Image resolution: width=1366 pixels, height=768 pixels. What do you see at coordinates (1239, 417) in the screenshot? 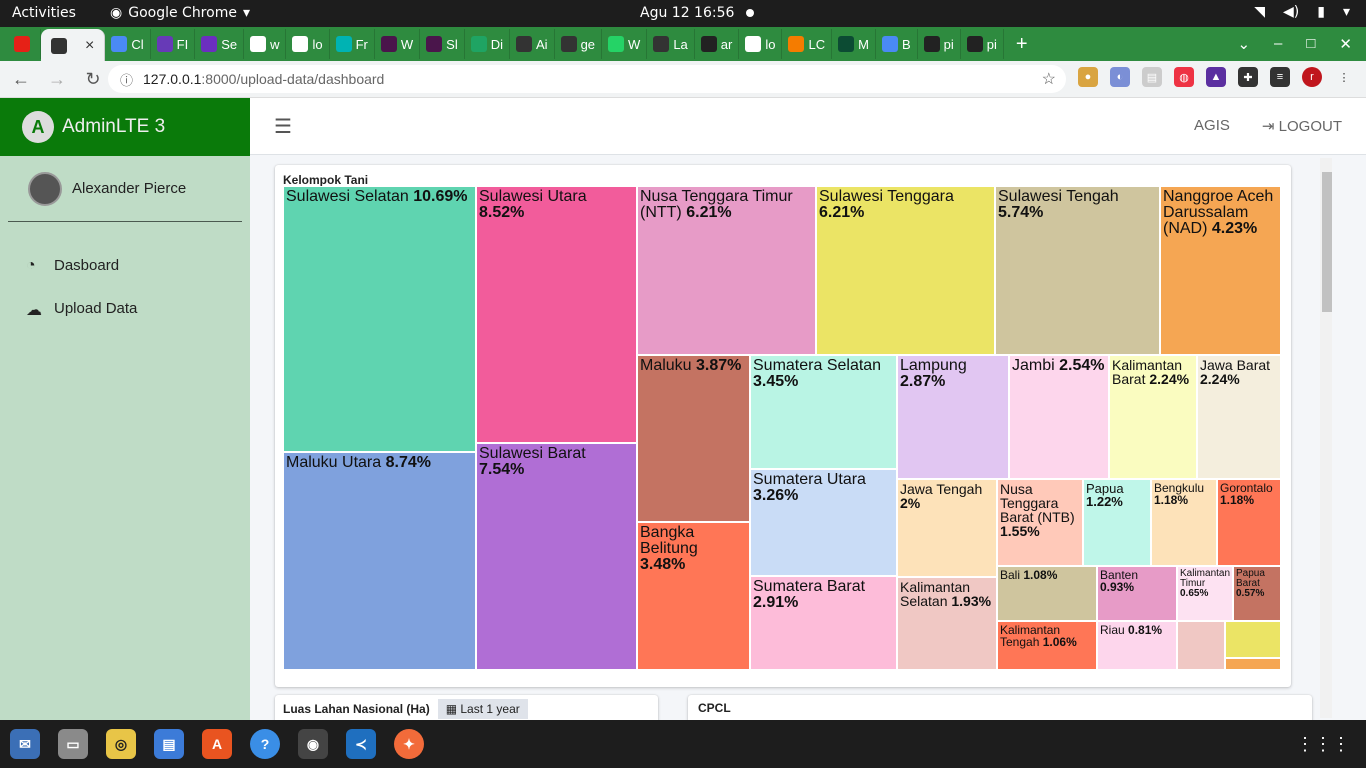
I see `treemap-cell: Jawa Barat 2.24%` at bounding box center [1239, 417].